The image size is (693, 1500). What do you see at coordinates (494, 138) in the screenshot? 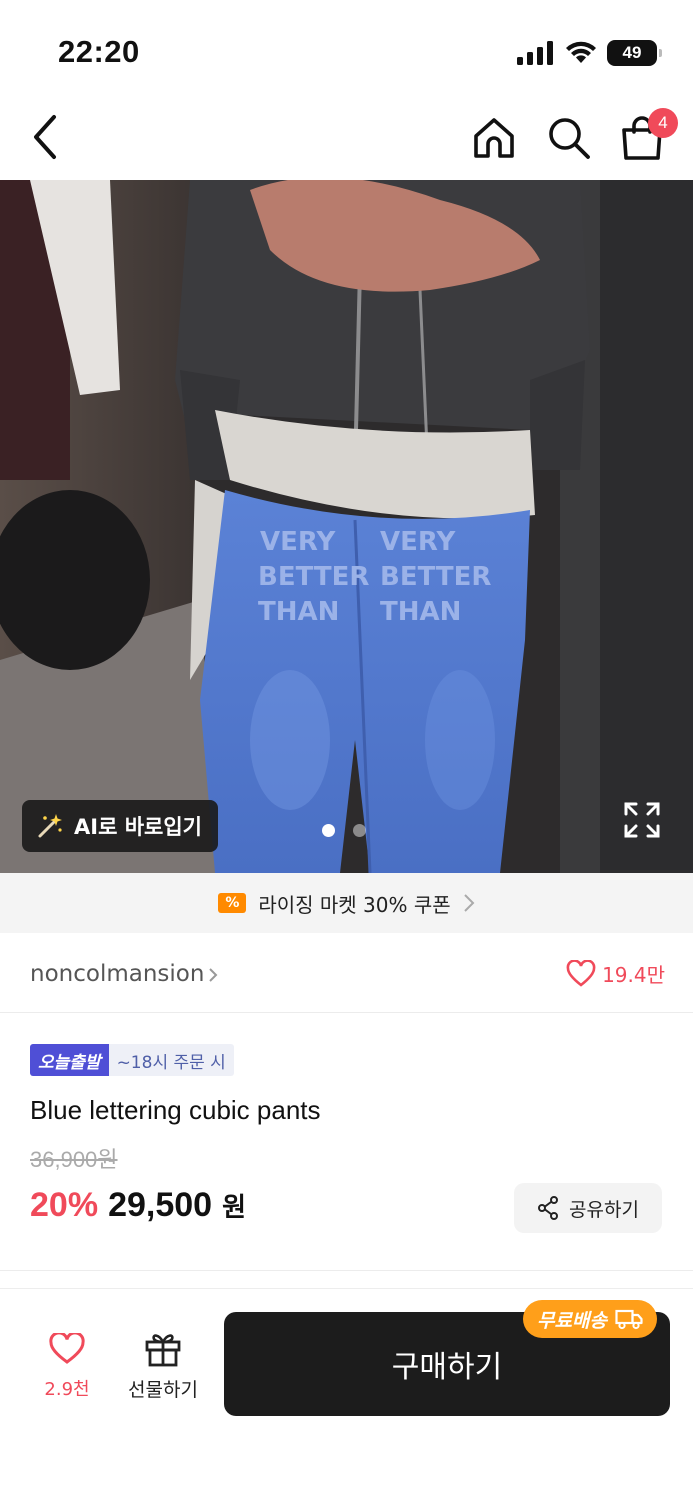
I see `home-icon` at bounding box center [494, 138].